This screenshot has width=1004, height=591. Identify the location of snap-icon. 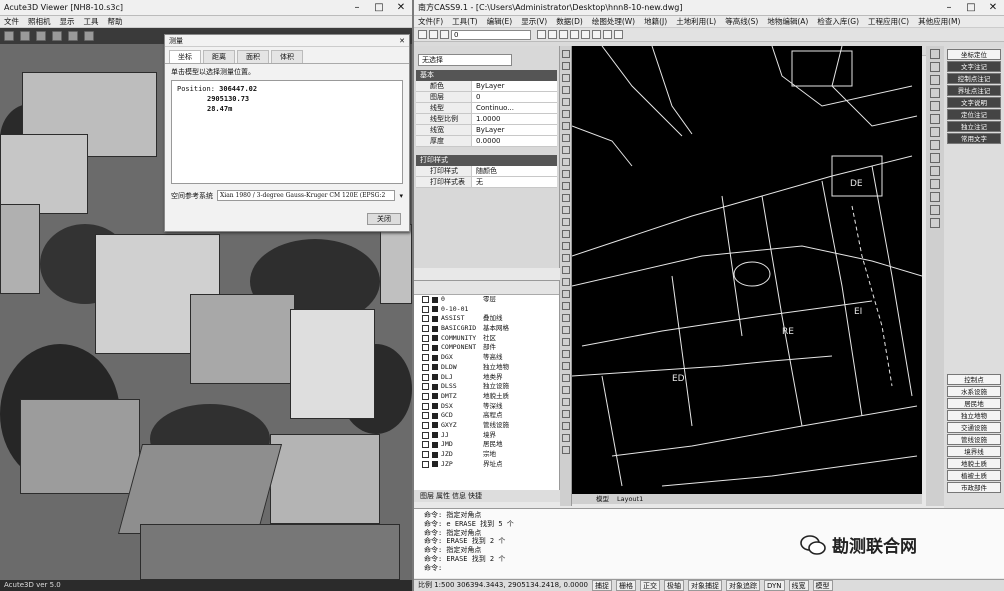
(618, 34).